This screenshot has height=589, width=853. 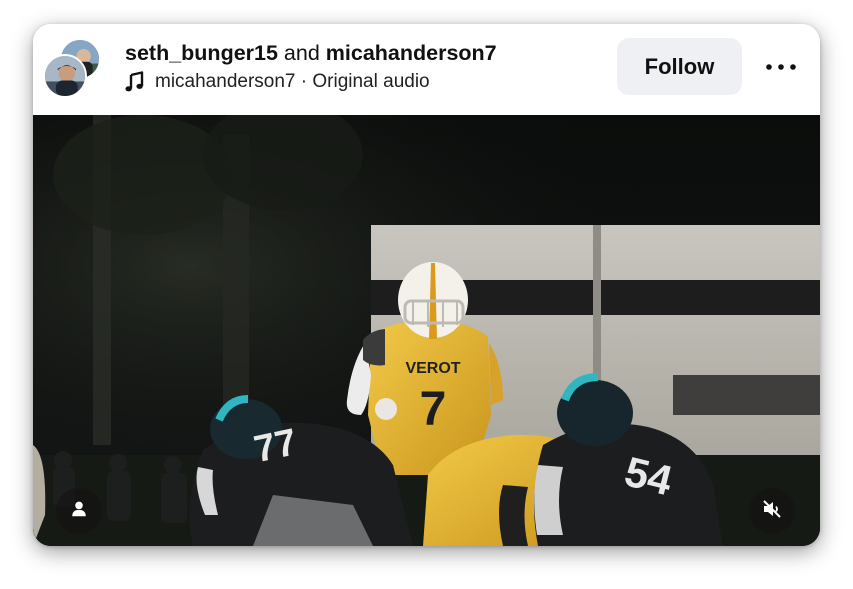 I want to click on user-tag-icon, so click(x=79, y=511).